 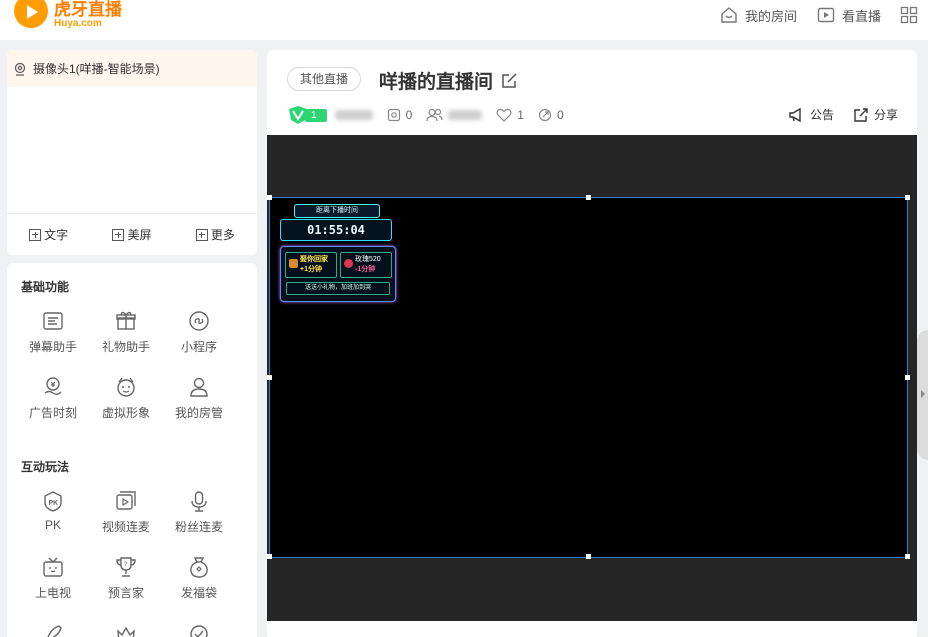 What do you see at coordinates (293, 263) in the screenshot?
I see `gift-chest-icon` at bounding box center [293, 263].